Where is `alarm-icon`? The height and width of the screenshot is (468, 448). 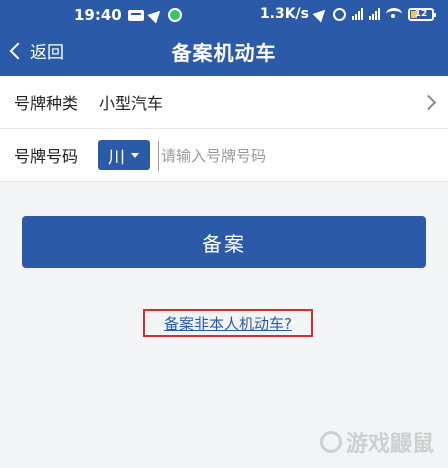
alarm-icon is located at coordinates (339, 14).